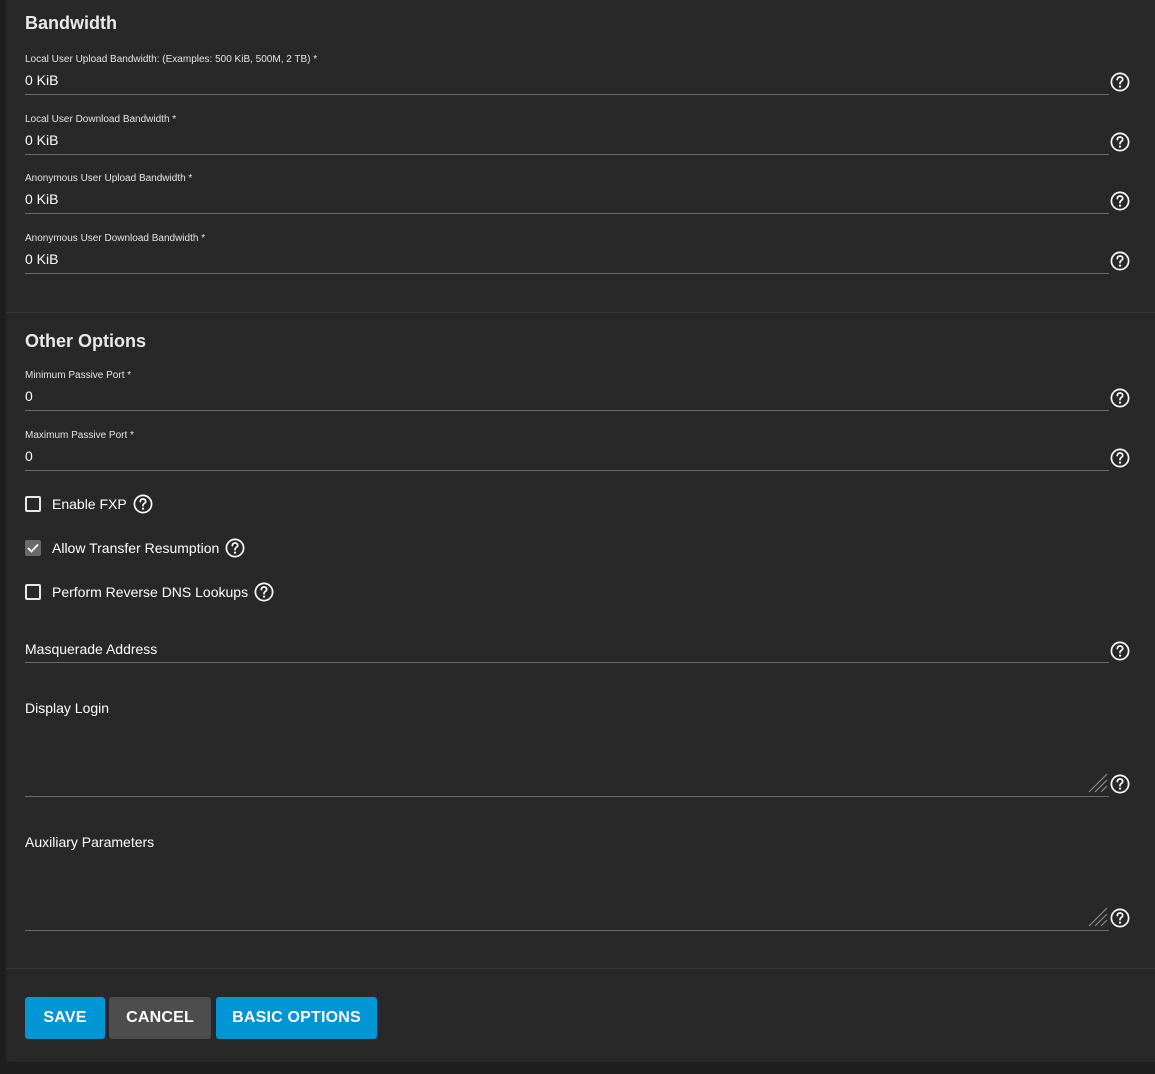 This screenshot has height=1074, width=1155. What do you see at coordinates (41, 140) in the screenshot?
I see `local-download-bandwidth-input: 0 KiB` at bounding box center [41, 140].